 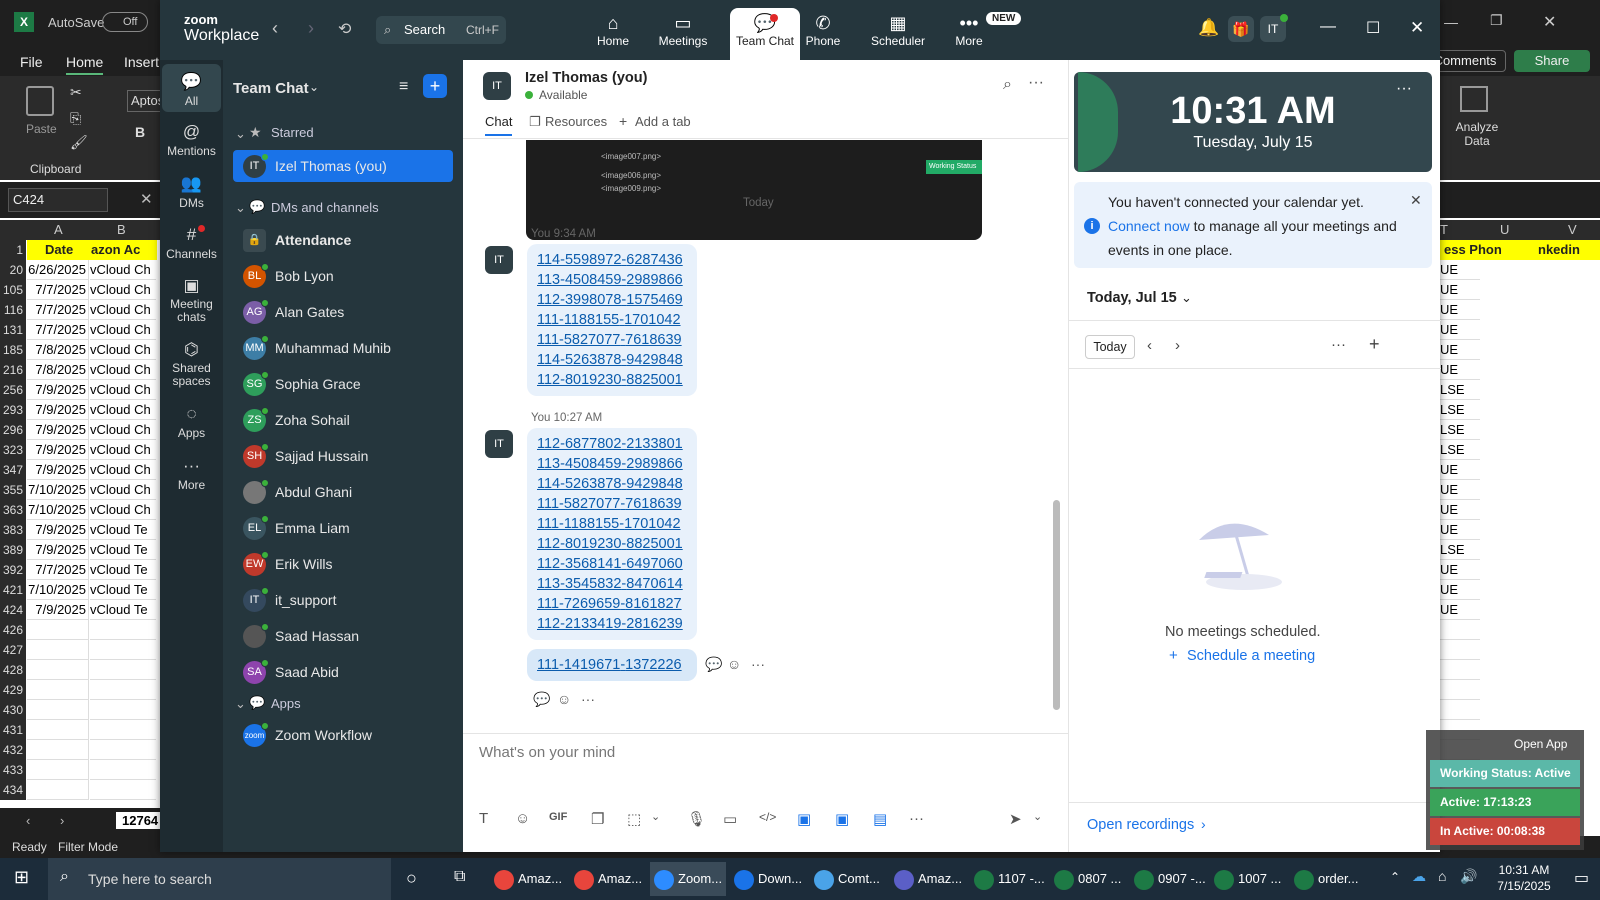 I want to click on rail-more: ··· More, so click(x=191, y=473).